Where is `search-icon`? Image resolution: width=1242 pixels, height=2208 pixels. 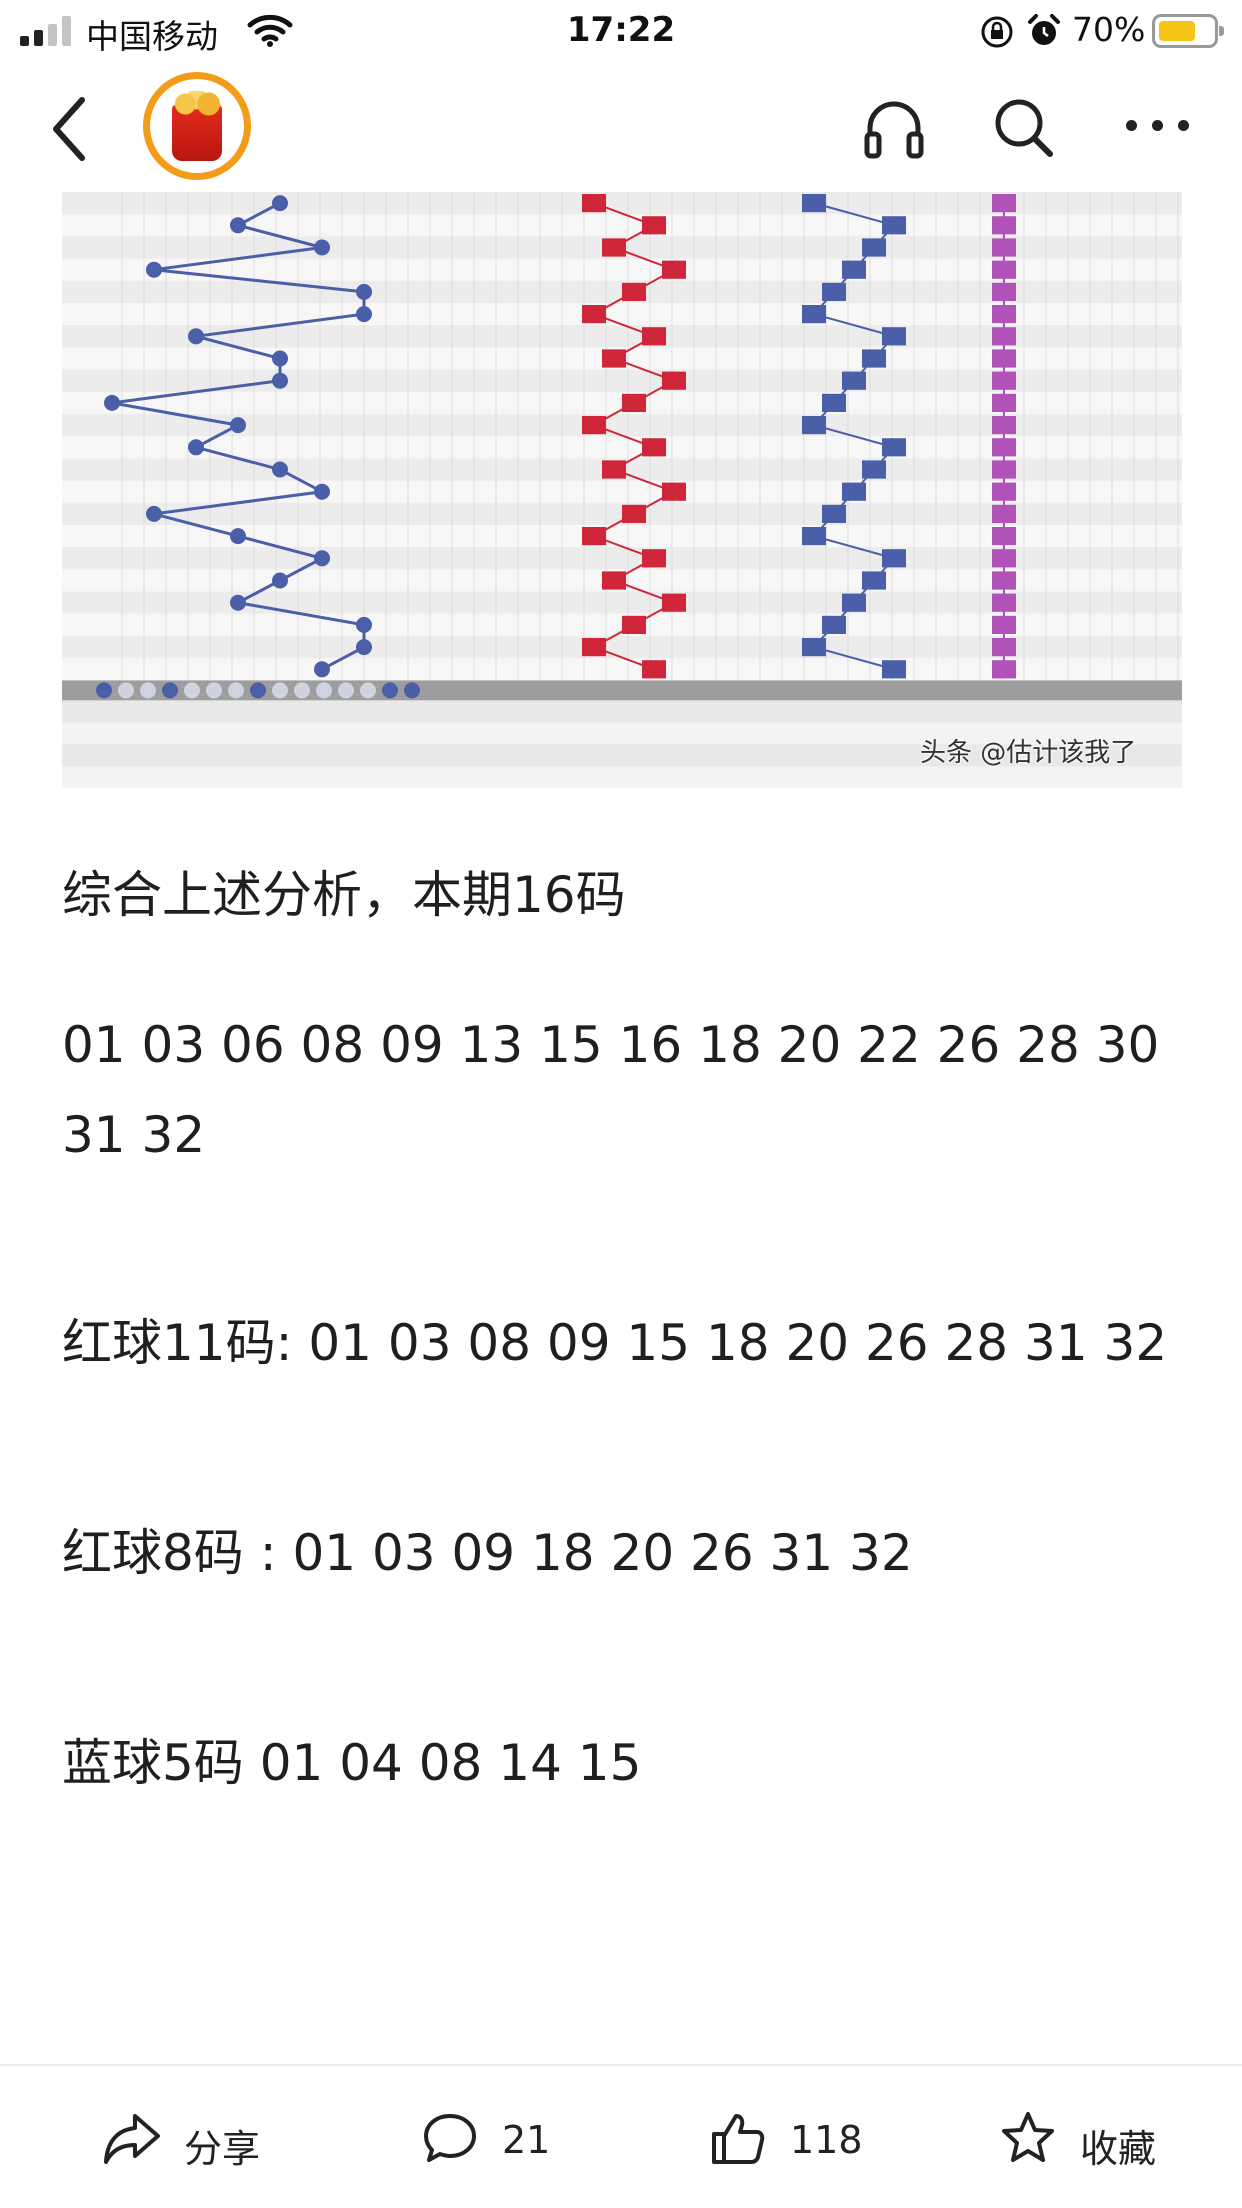
search-icon is located at coordinates (1024, 128).